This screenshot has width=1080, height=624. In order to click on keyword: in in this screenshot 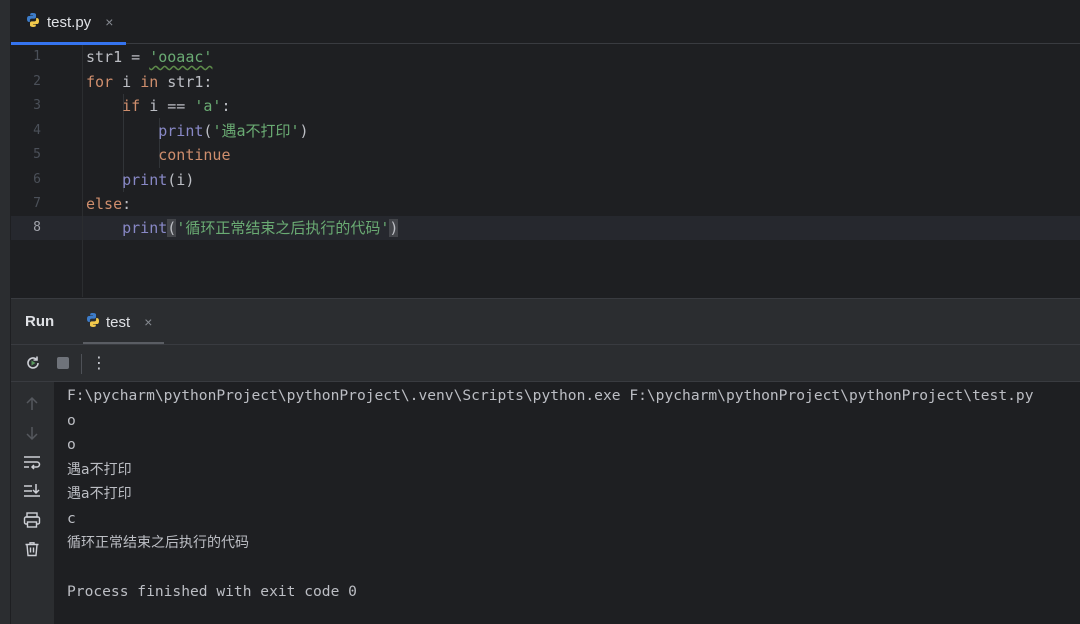, I will do `click(149, 81)`.